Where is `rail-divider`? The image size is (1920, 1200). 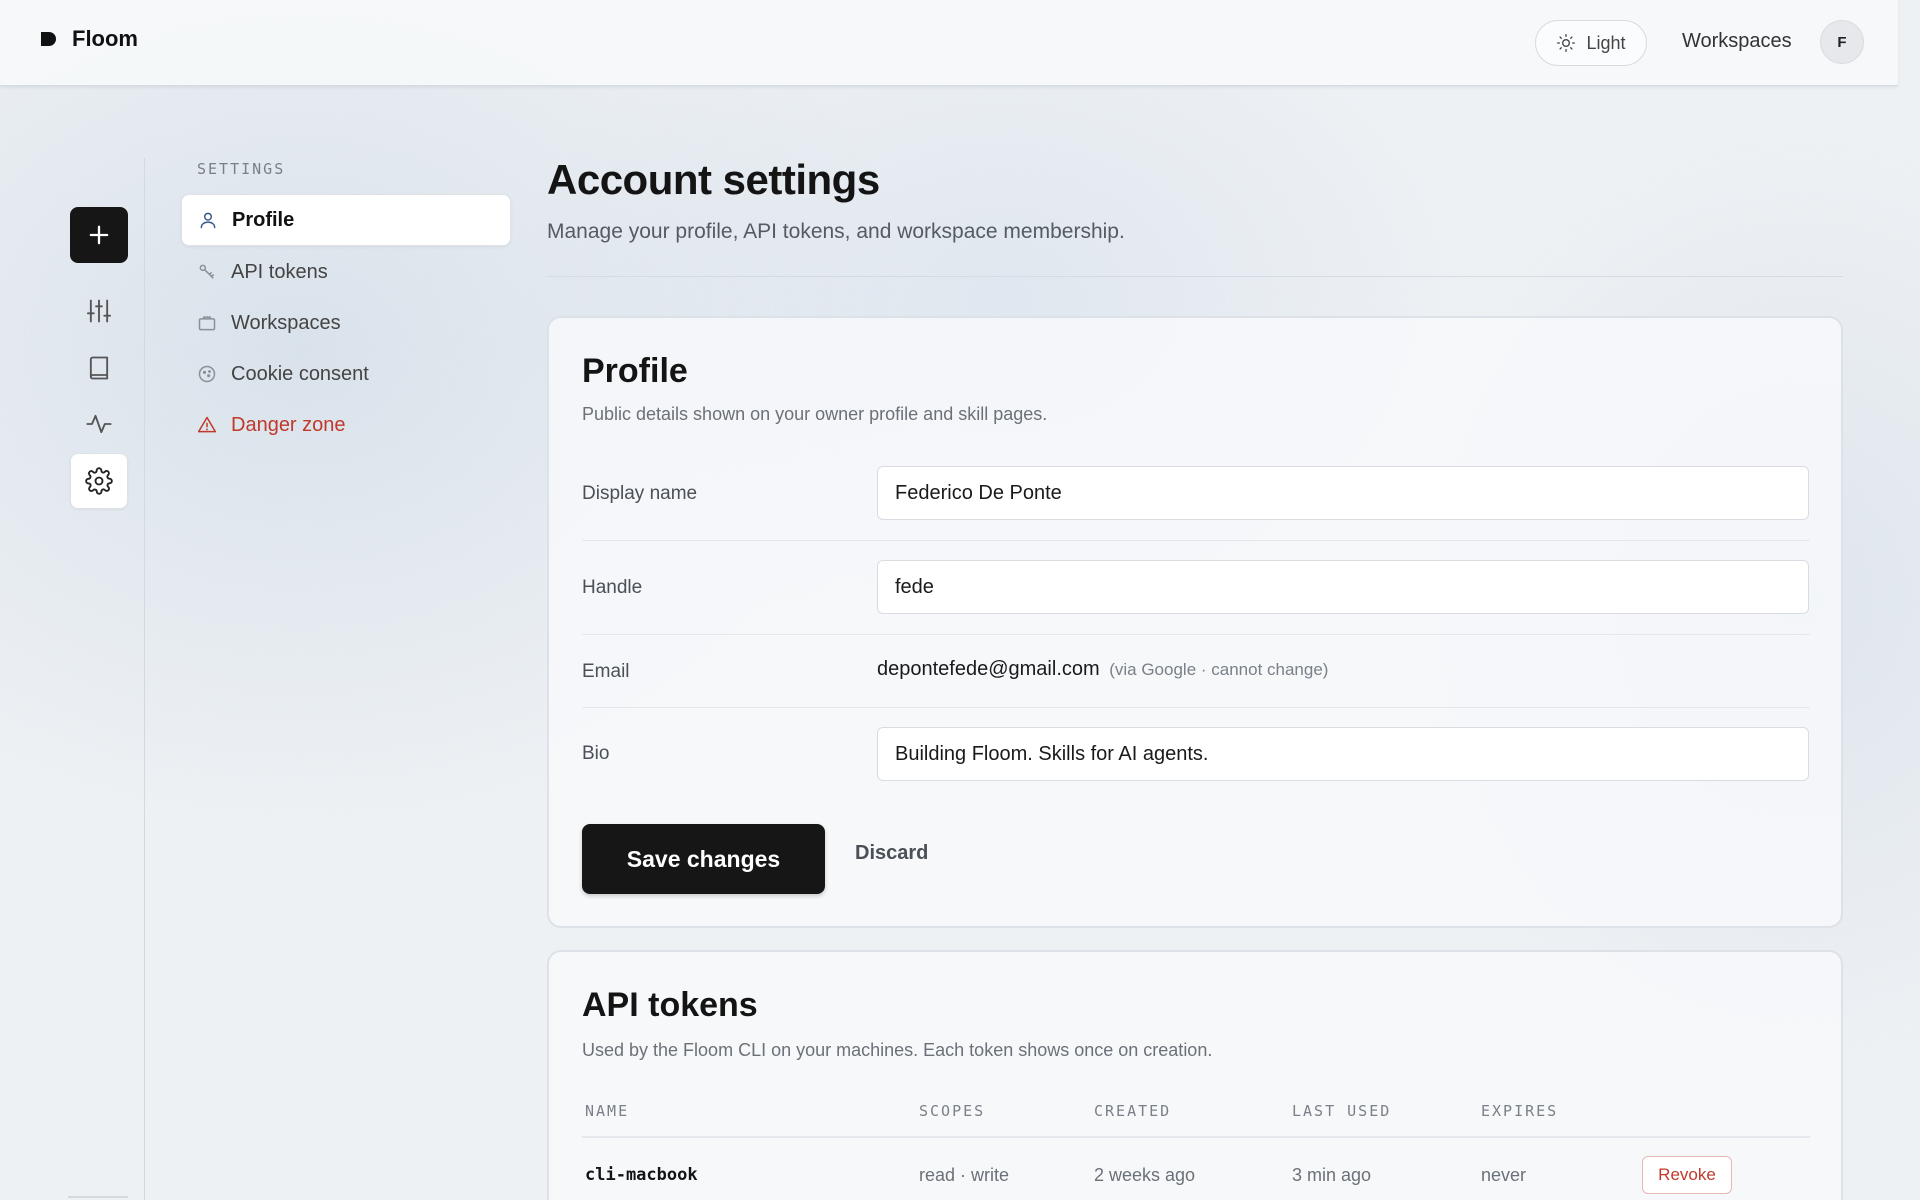
rail-divider is located at coordinates (144, 679).